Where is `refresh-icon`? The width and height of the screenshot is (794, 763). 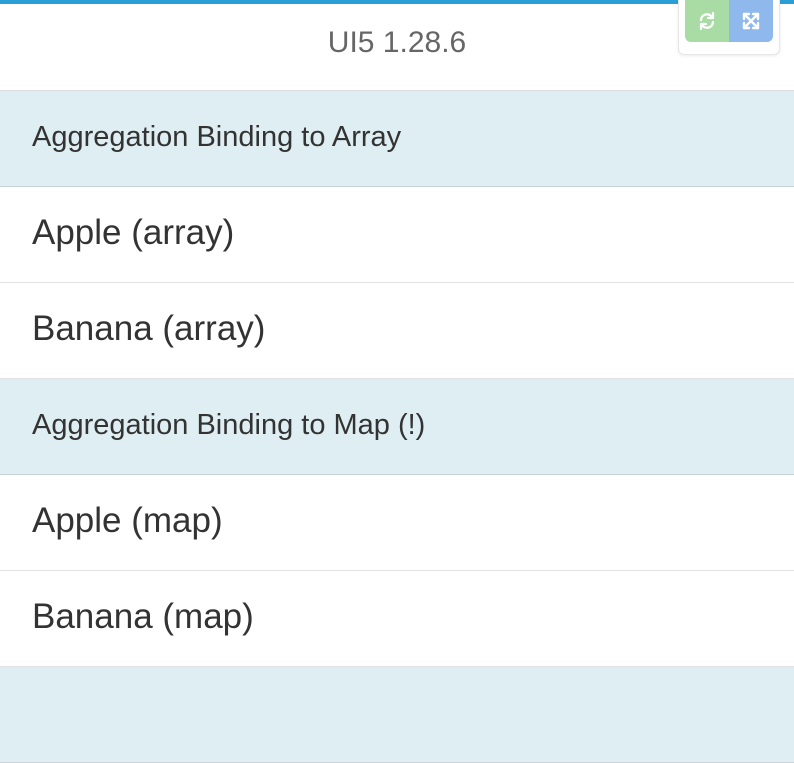 refresh-icon is located at coordinates (707, 21).